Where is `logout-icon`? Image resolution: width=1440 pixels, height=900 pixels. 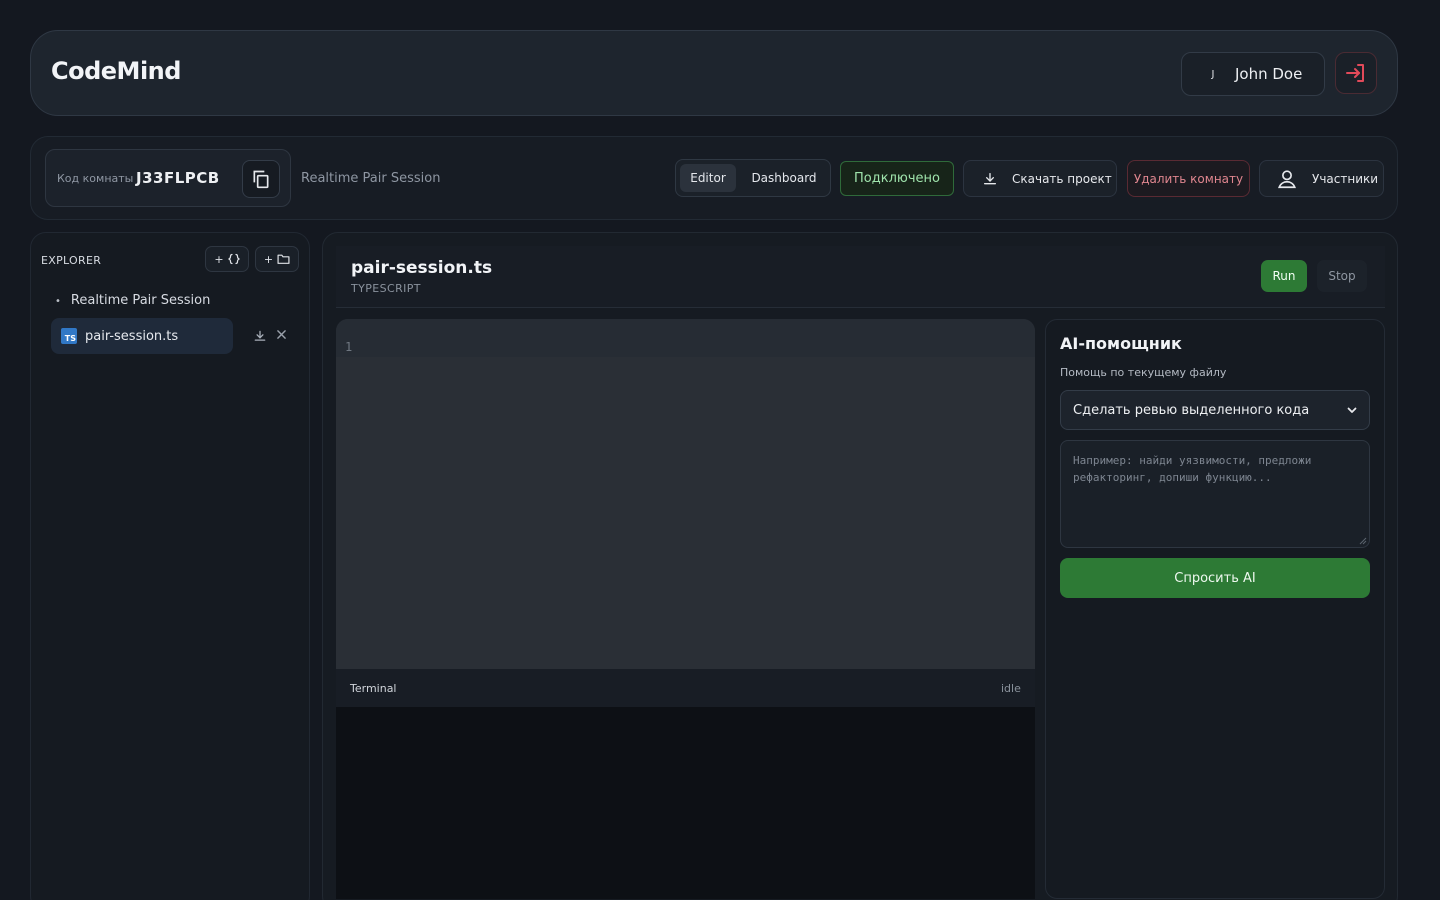
logout-icon is located at coordinates (1355, 73).